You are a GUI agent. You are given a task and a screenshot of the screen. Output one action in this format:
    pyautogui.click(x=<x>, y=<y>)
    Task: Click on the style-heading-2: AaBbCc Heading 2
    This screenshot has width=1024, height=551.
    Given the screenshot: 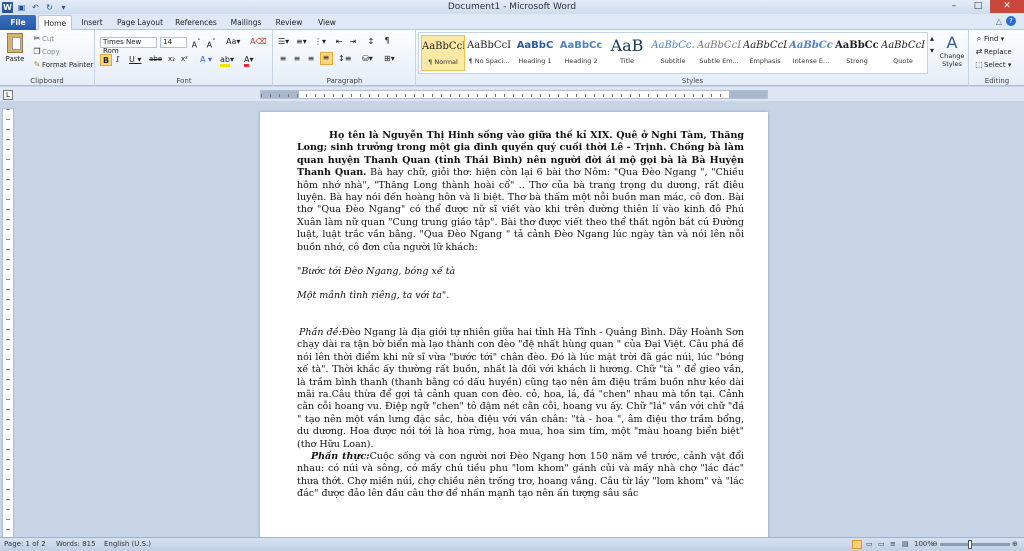 What is the action you would take?
    pyautogui.click(x=581, y=53)
    